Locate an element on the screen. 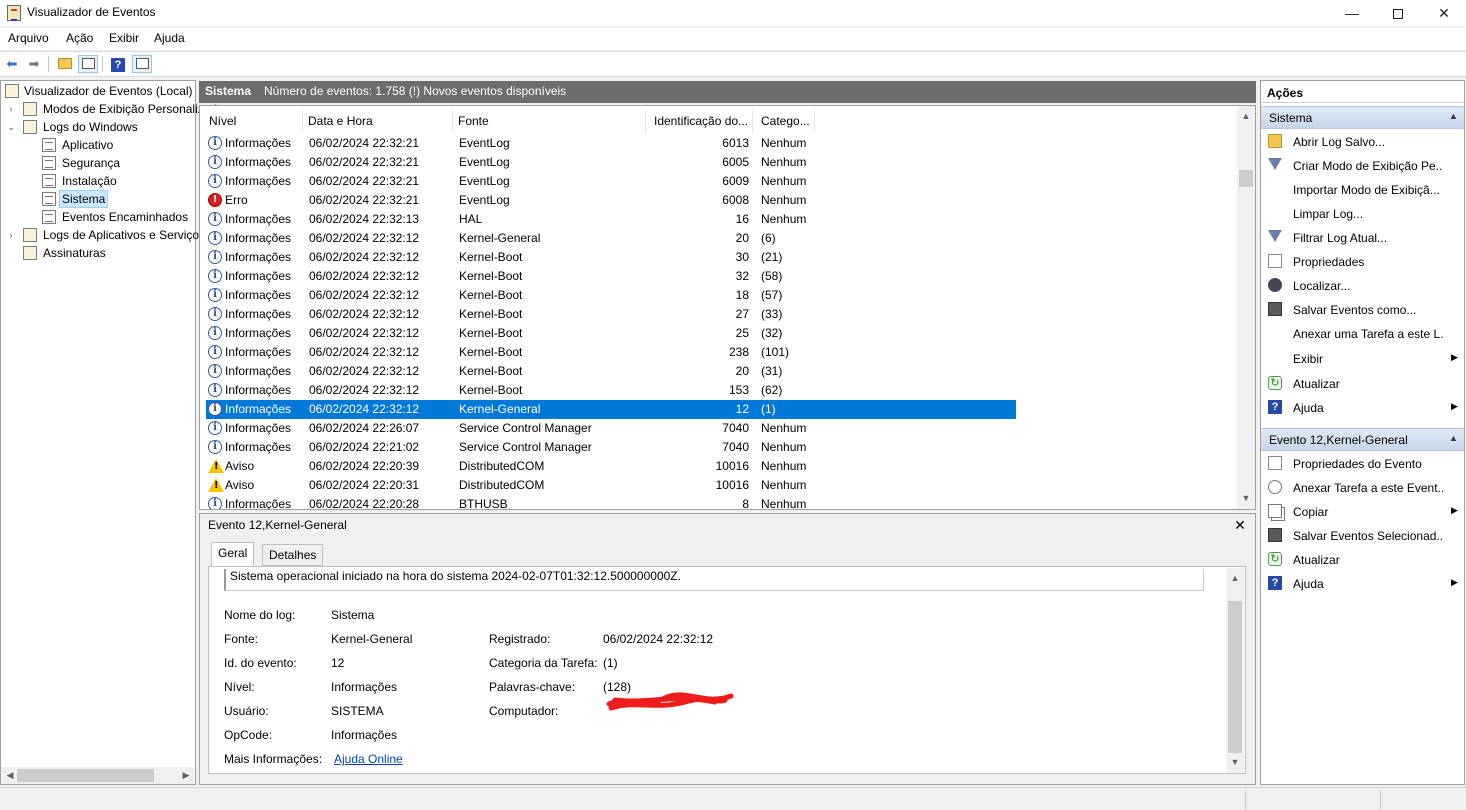 The height and width of the screenshot is (810, 1466). detail-vertical-scrollbar: ▲ ▼ is located at coordinates (1235, 670).